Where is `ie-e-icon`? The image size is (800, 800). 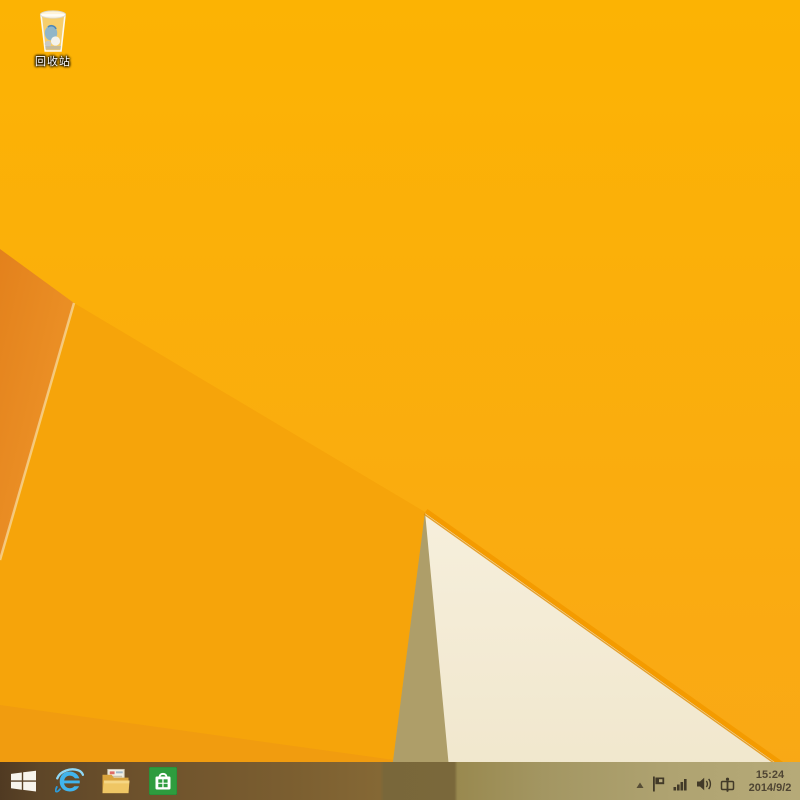 ie-e-icon is located at coordinates (69, 780).